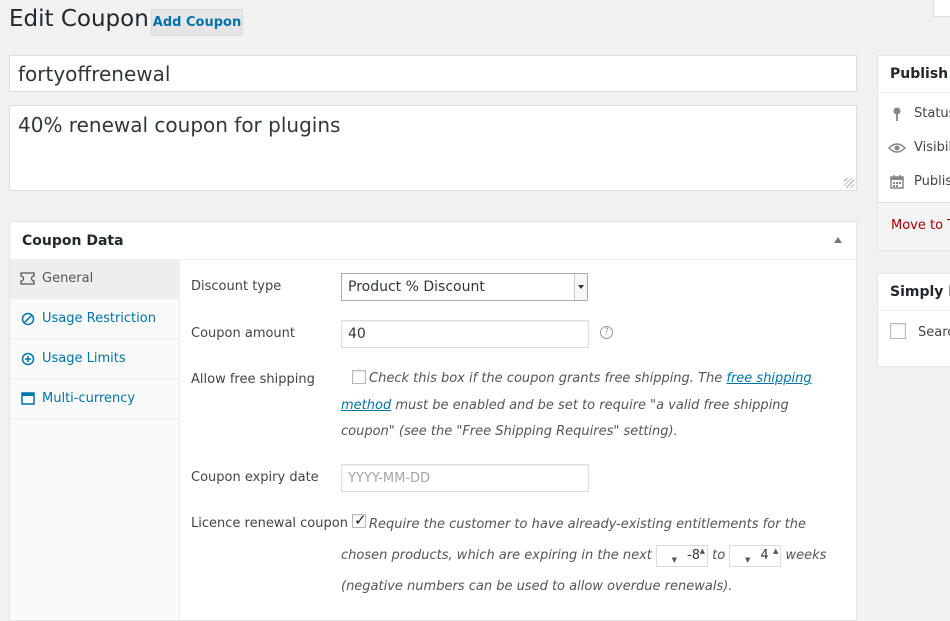  I want to click on page-title: Edit Coupon, so click(79, 19).